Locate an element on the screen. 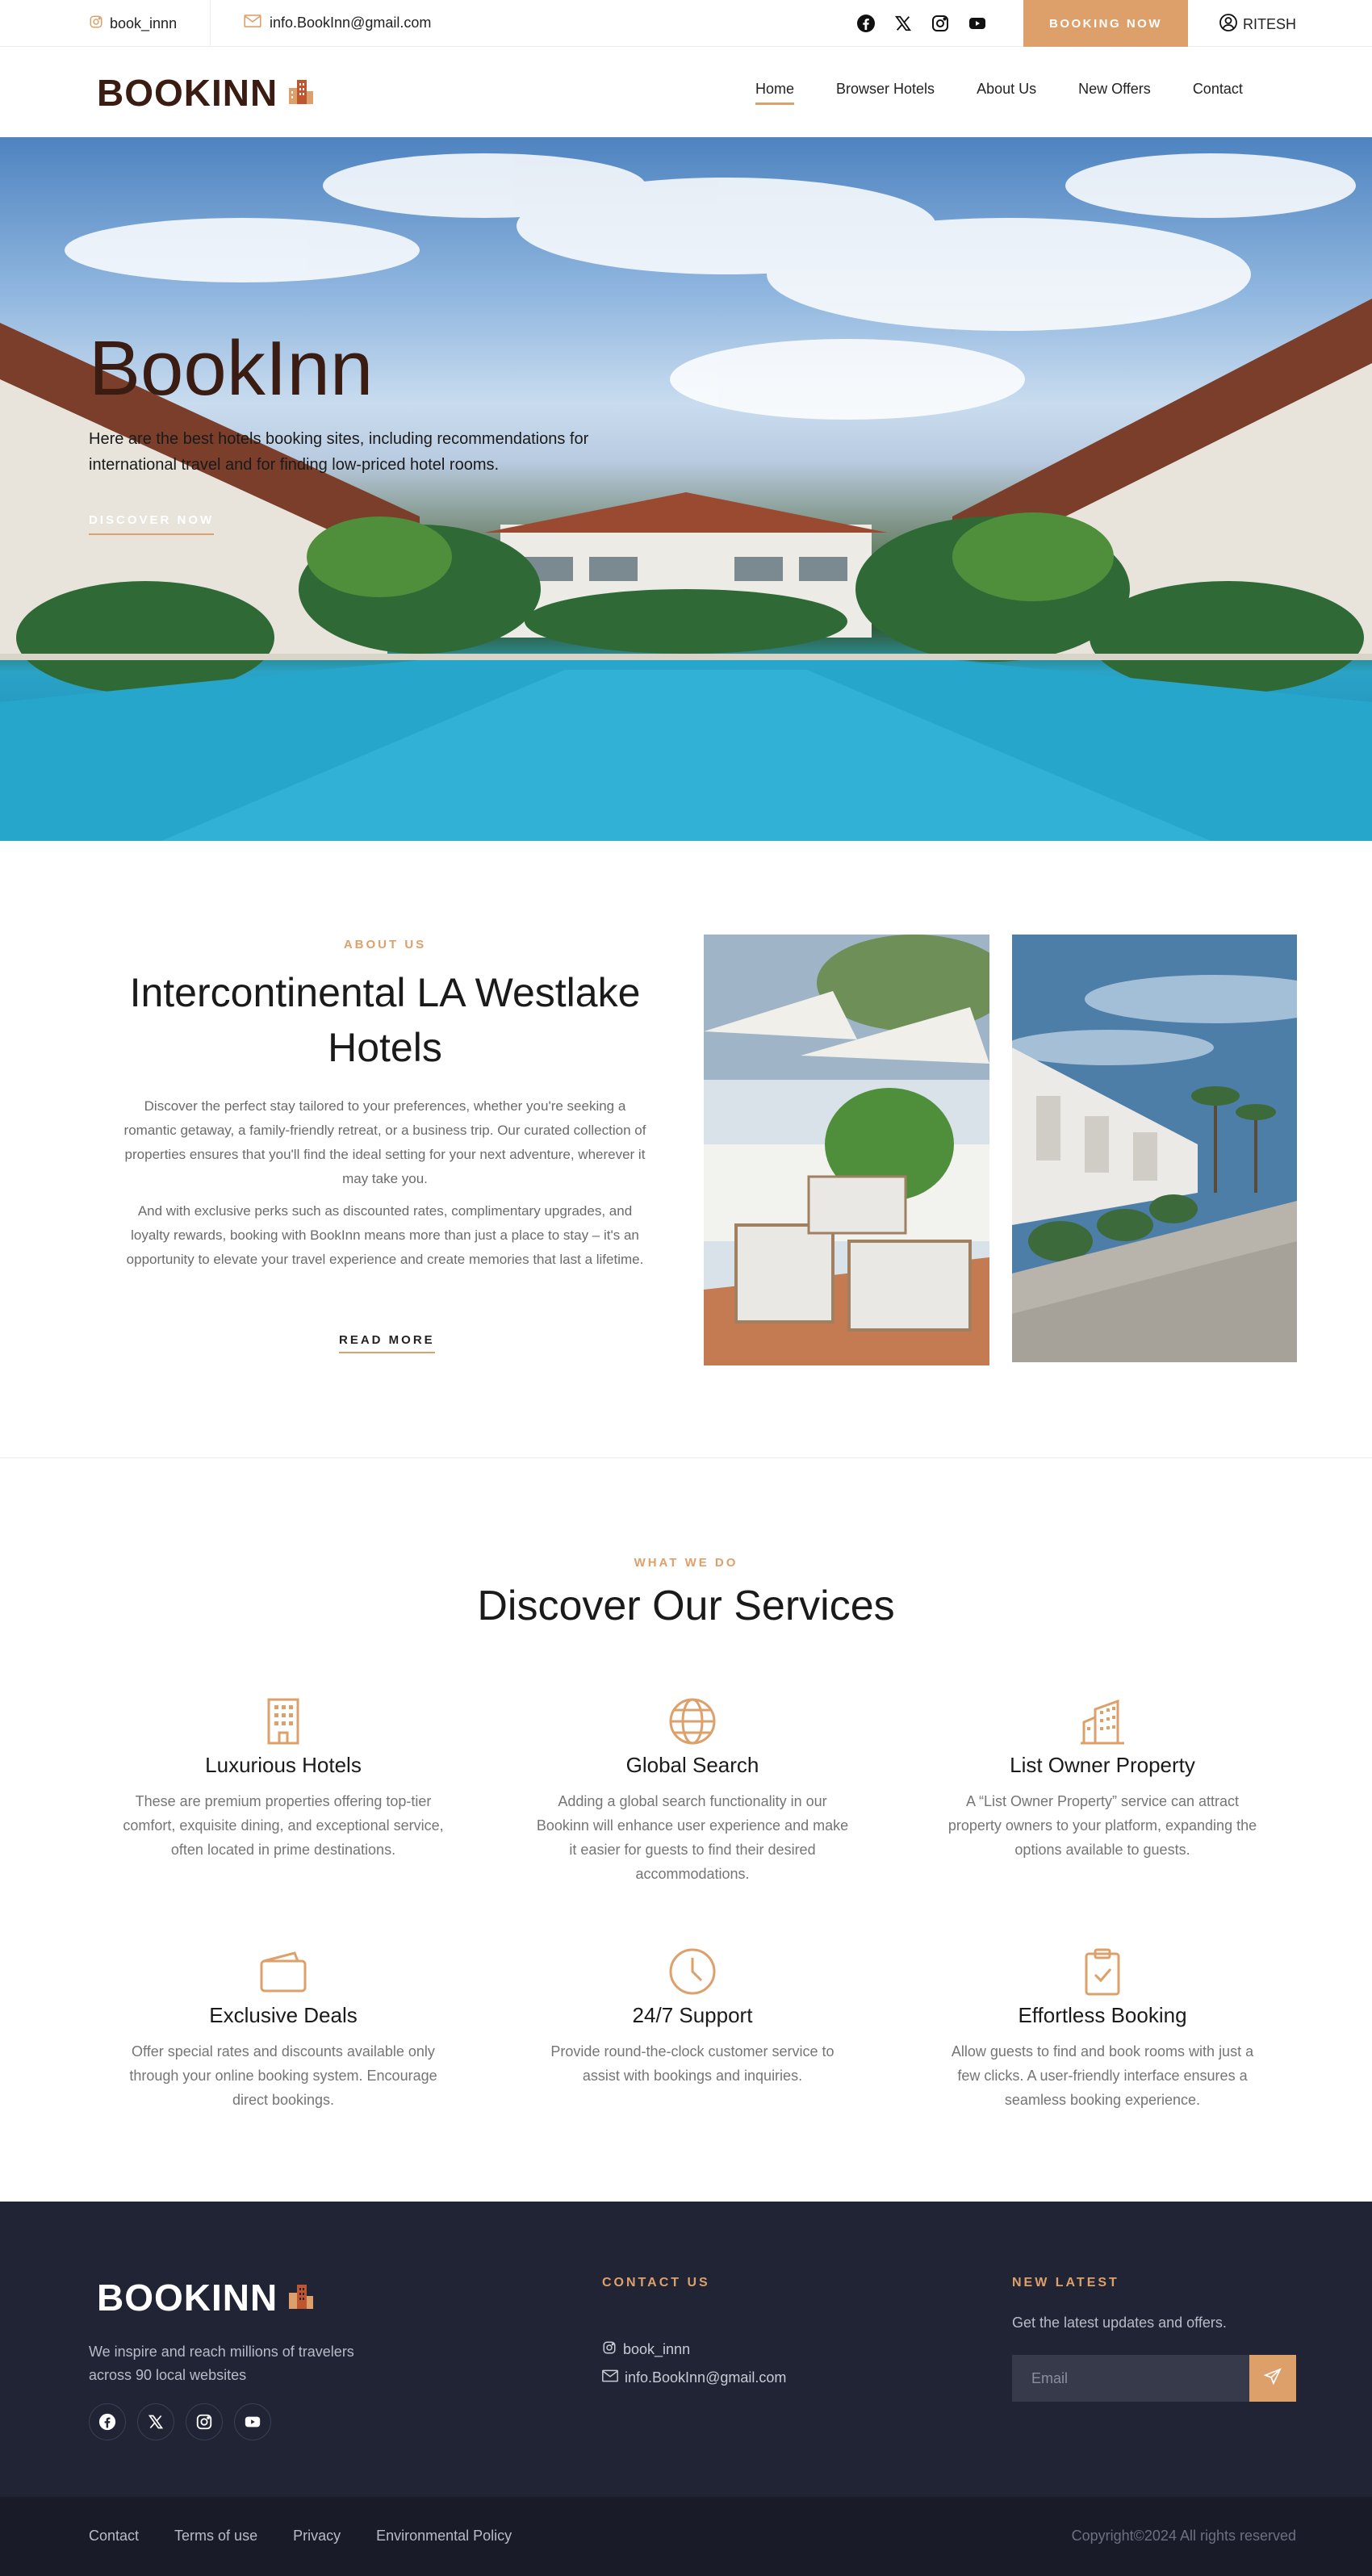 The width and height of the screenshot is (1372, 2576). wallet-icon is located at coordinates (283, 1971).